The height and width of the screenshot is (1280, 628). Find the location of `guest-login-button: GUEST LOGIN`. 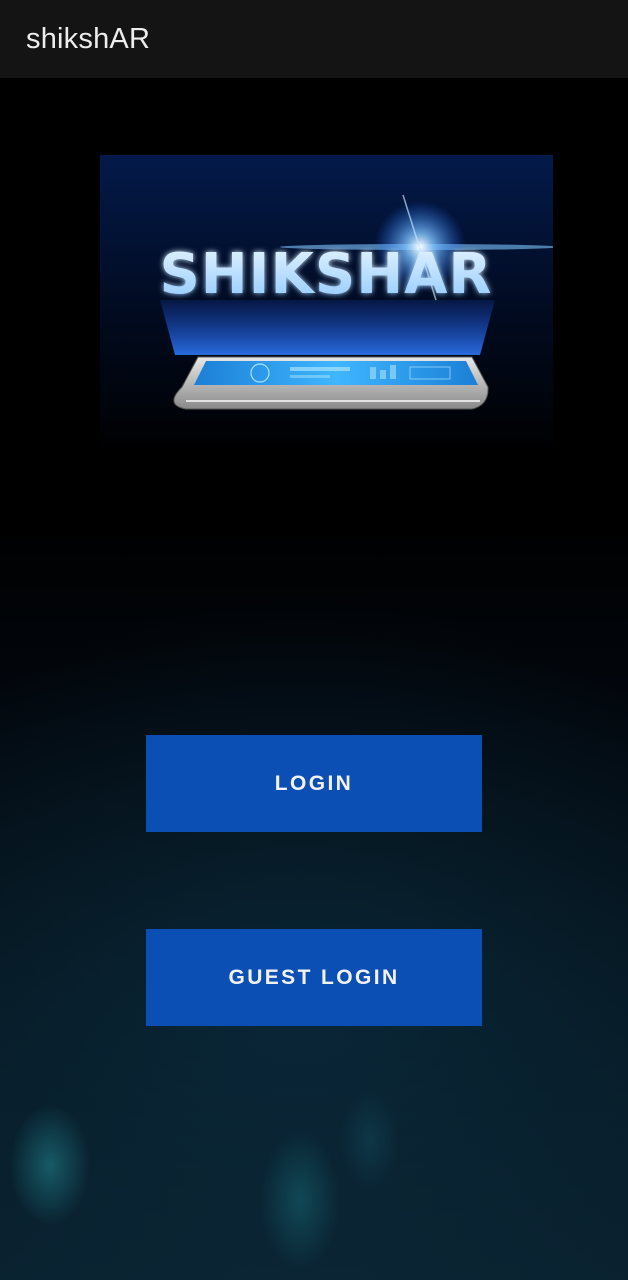

guest-login-button: GUEST LOGIN is located at coordinates (314, 977).